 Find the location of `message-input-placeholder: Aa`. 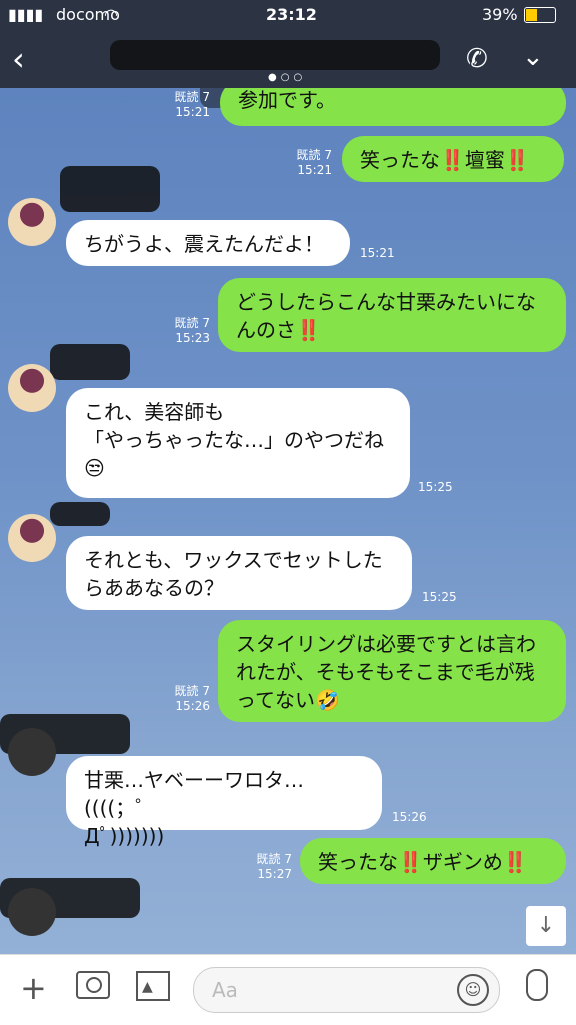

message-input-placeholder: Aa is located at coordinates (225, 990).